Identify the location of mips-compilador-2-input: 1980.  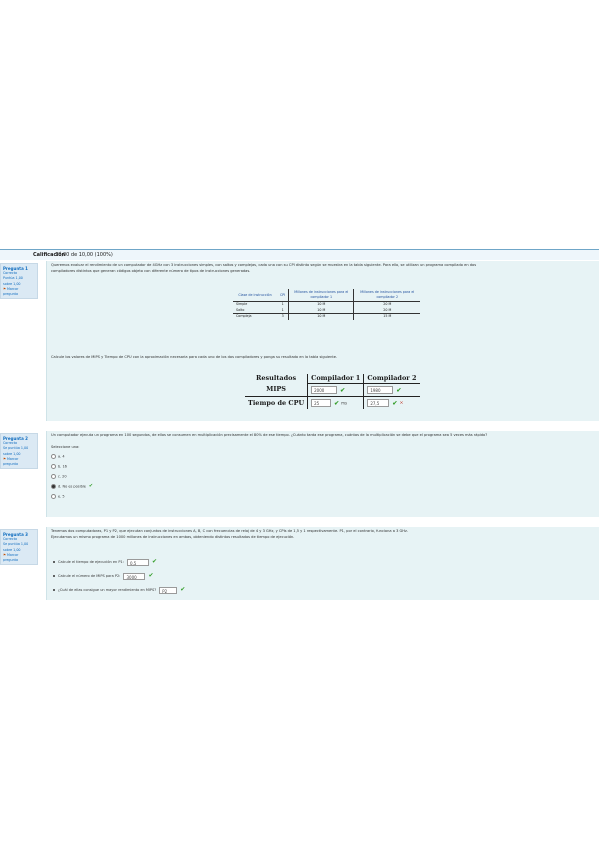
(380, 390).